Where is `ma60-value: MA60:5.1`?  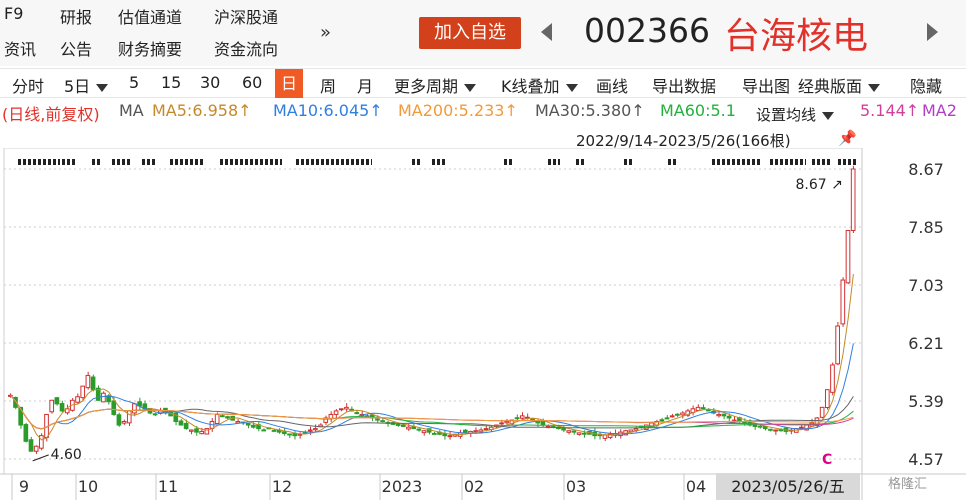
ma60-value: MA60:5.1 is located at coordinates (698, 110).